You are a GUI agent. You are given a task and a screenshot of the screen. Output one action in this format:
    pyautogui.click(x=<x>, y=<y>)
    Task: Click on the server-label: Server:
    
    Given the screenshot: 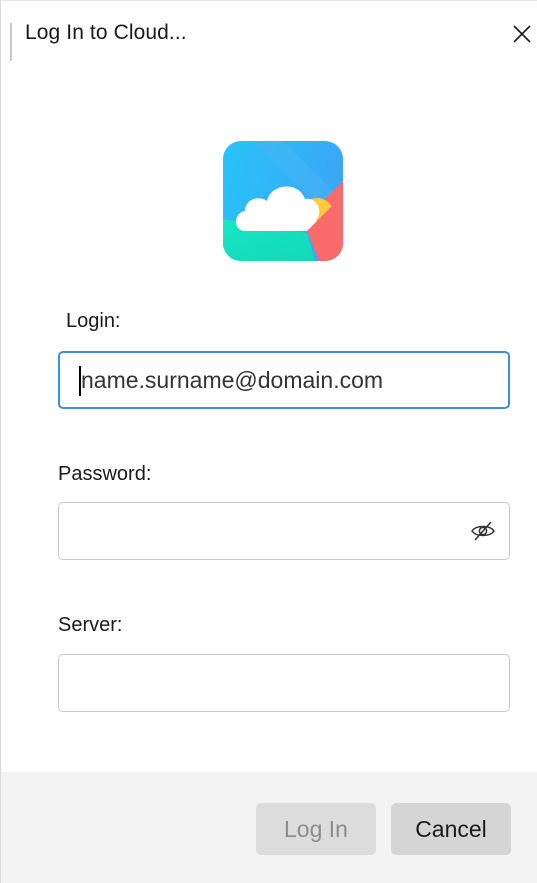 What is the action you would take?
    pyautogui.click(x=90, y=625)
    